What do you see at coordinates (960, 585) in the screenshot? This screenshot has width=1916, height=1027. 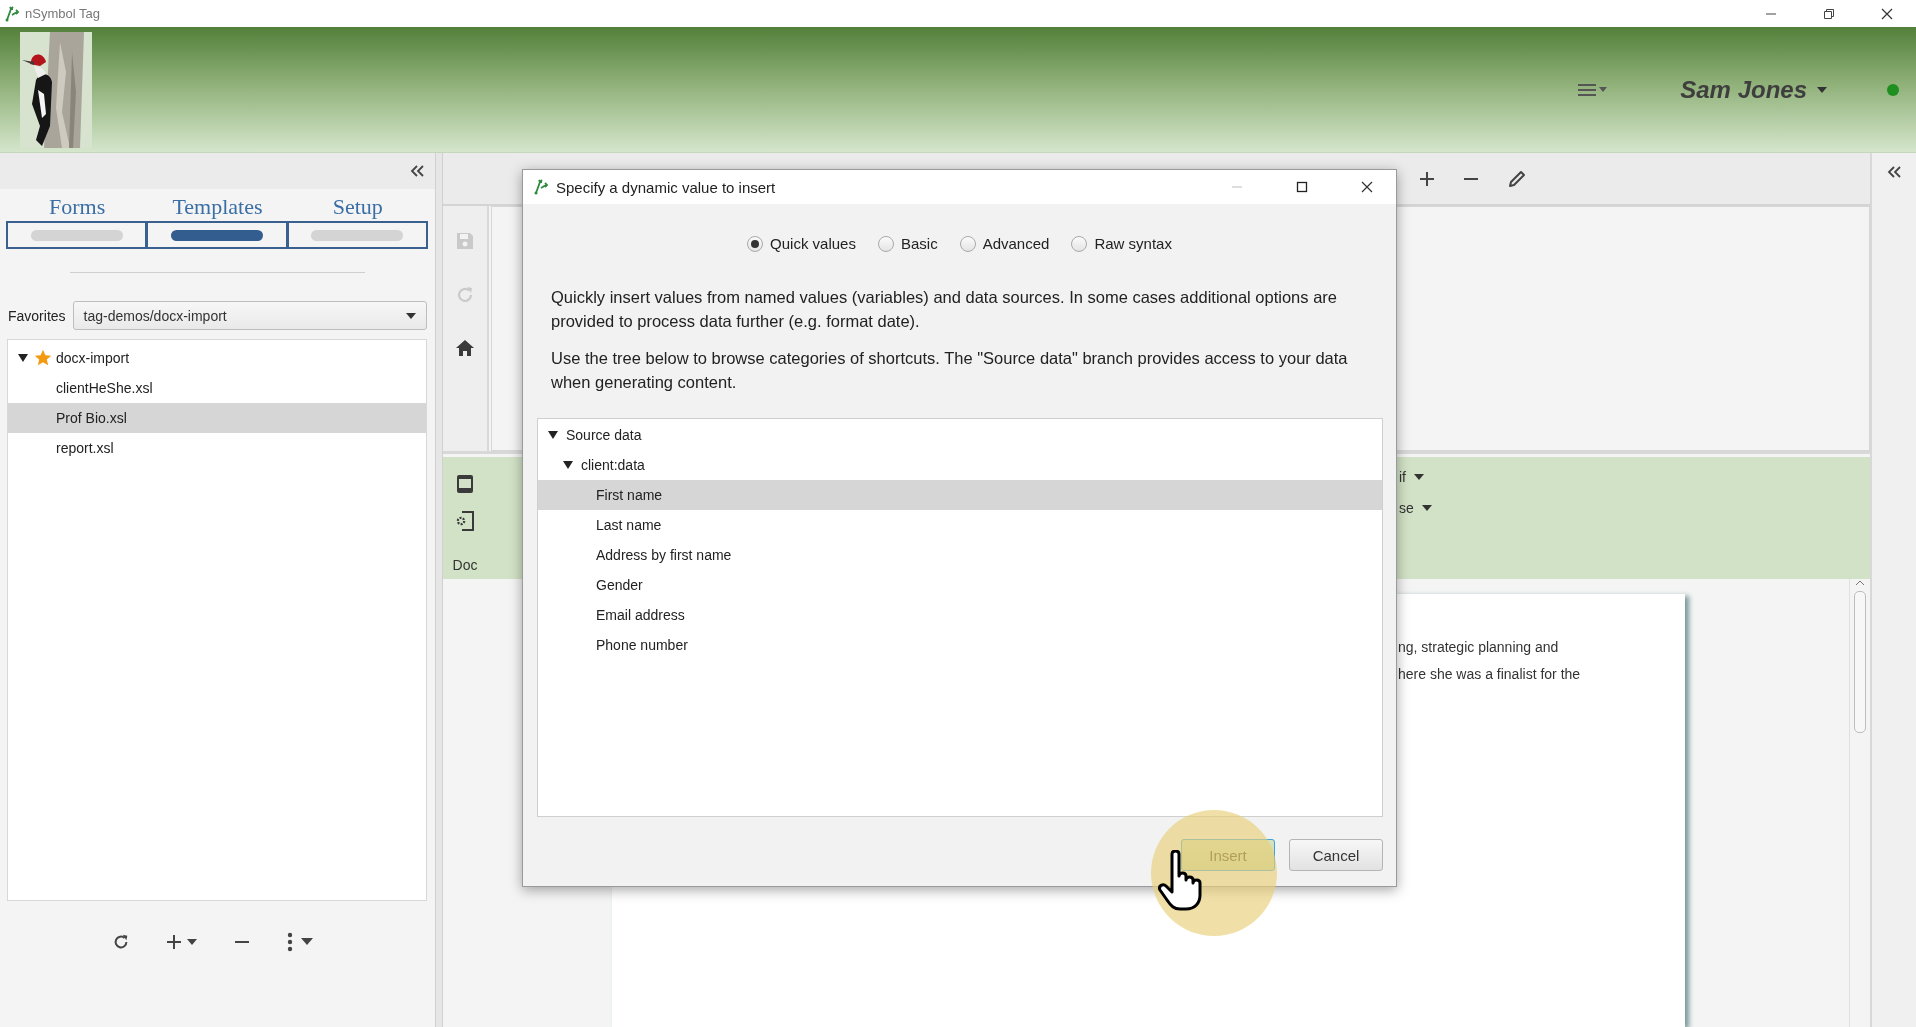 I see `tree-item: Gender` at bounding box center [960, 585].